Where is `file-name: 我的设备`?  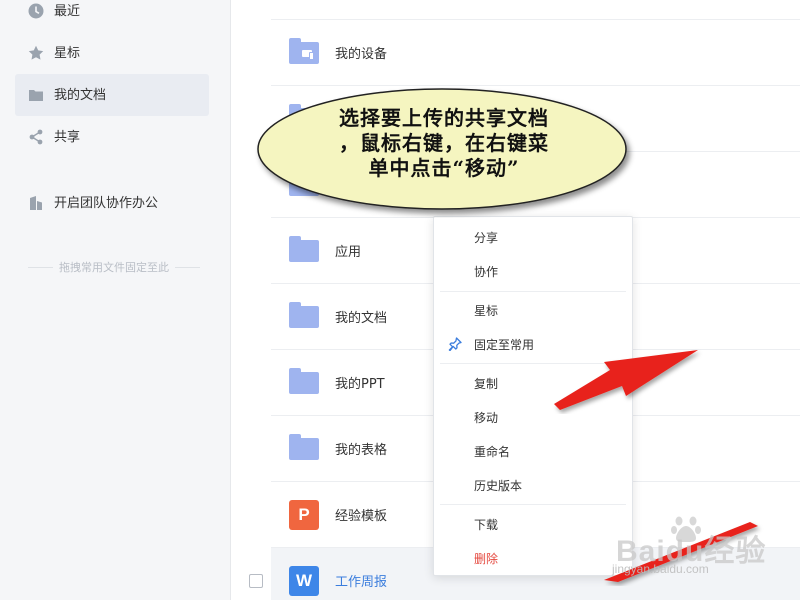
file-name: 我的设备 is located at coordinates (361, 54).